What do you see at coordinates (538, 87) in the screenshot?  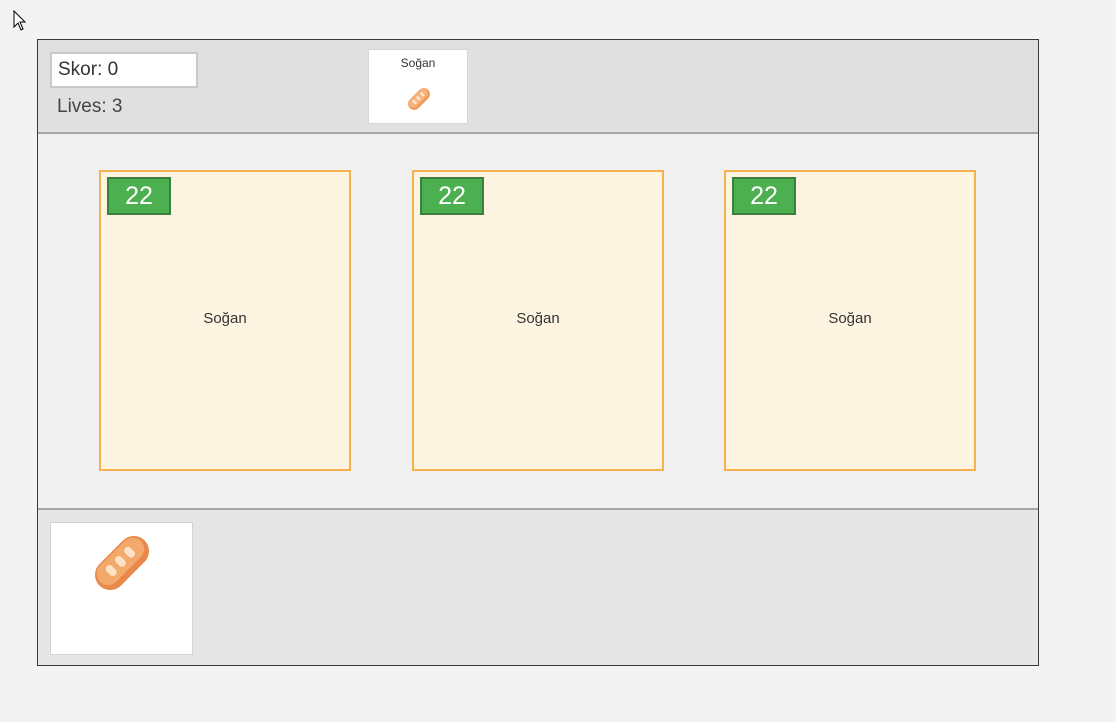 I see `top-bar: Skor: 0 Lives: 3 Soğan` at bounding box center [538, 87].